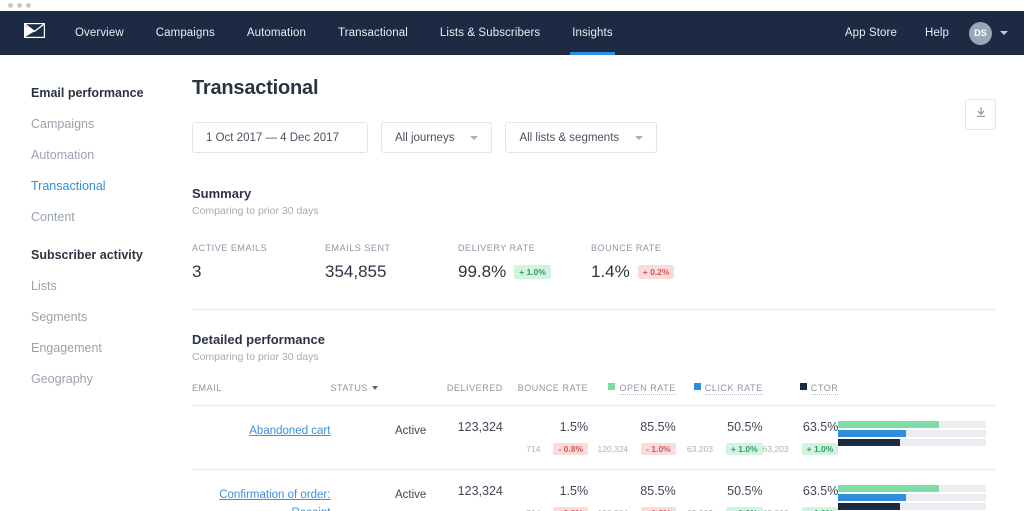 The width and height of the screenshot is (1024, 511). What do you see at coordinates (632, 490) in the screenshot?
I see `cell-open-rate: 85.5% 120,324 - 1.0%` at bounding box center [632, 490].